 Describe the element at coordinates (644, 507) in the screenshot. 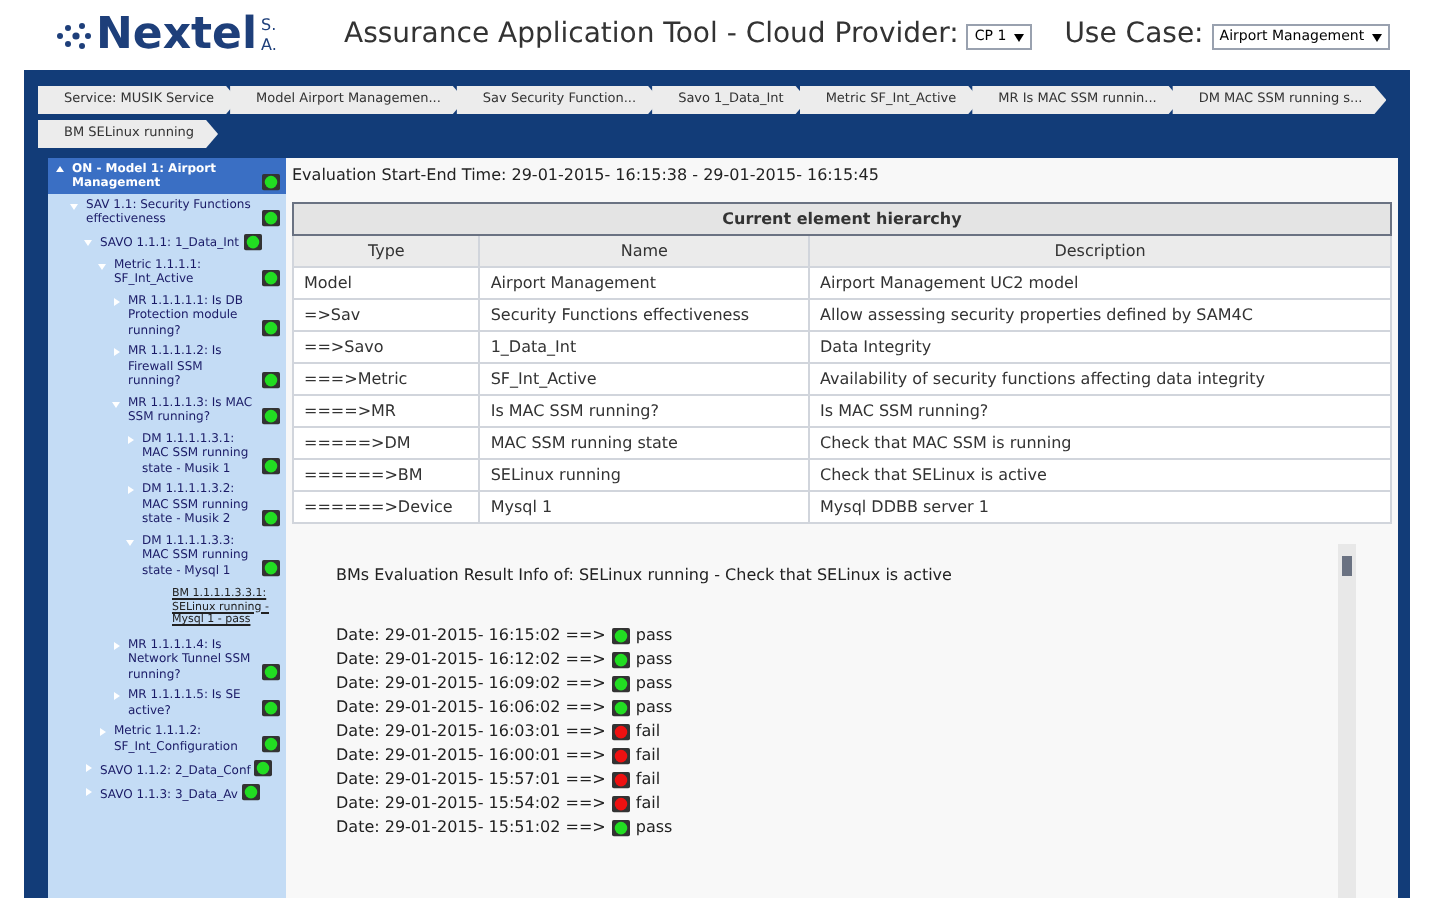

I see `table-cell: Mysql 1` at that location.